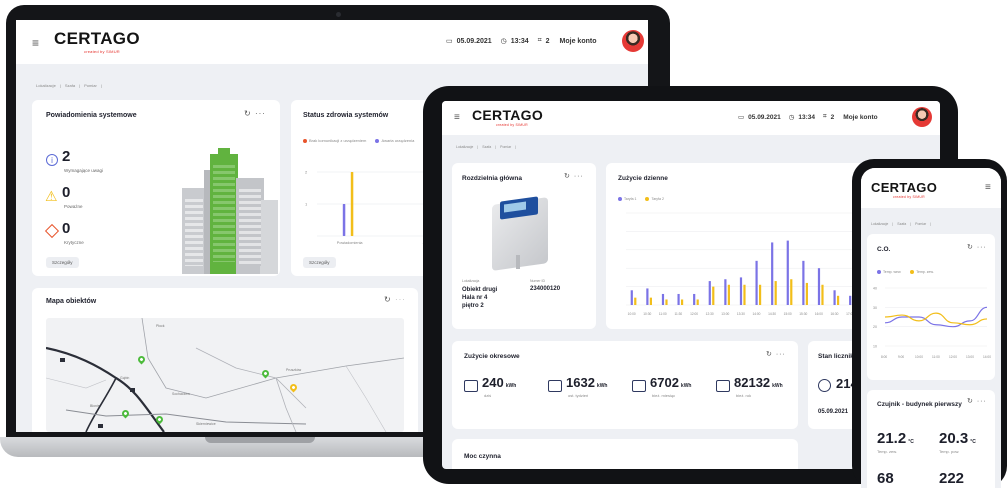  What do you see at coordinates (471, 281) in the screenshot?
I see `location-label: Lokalizacja` at bounding box center [471, 281].